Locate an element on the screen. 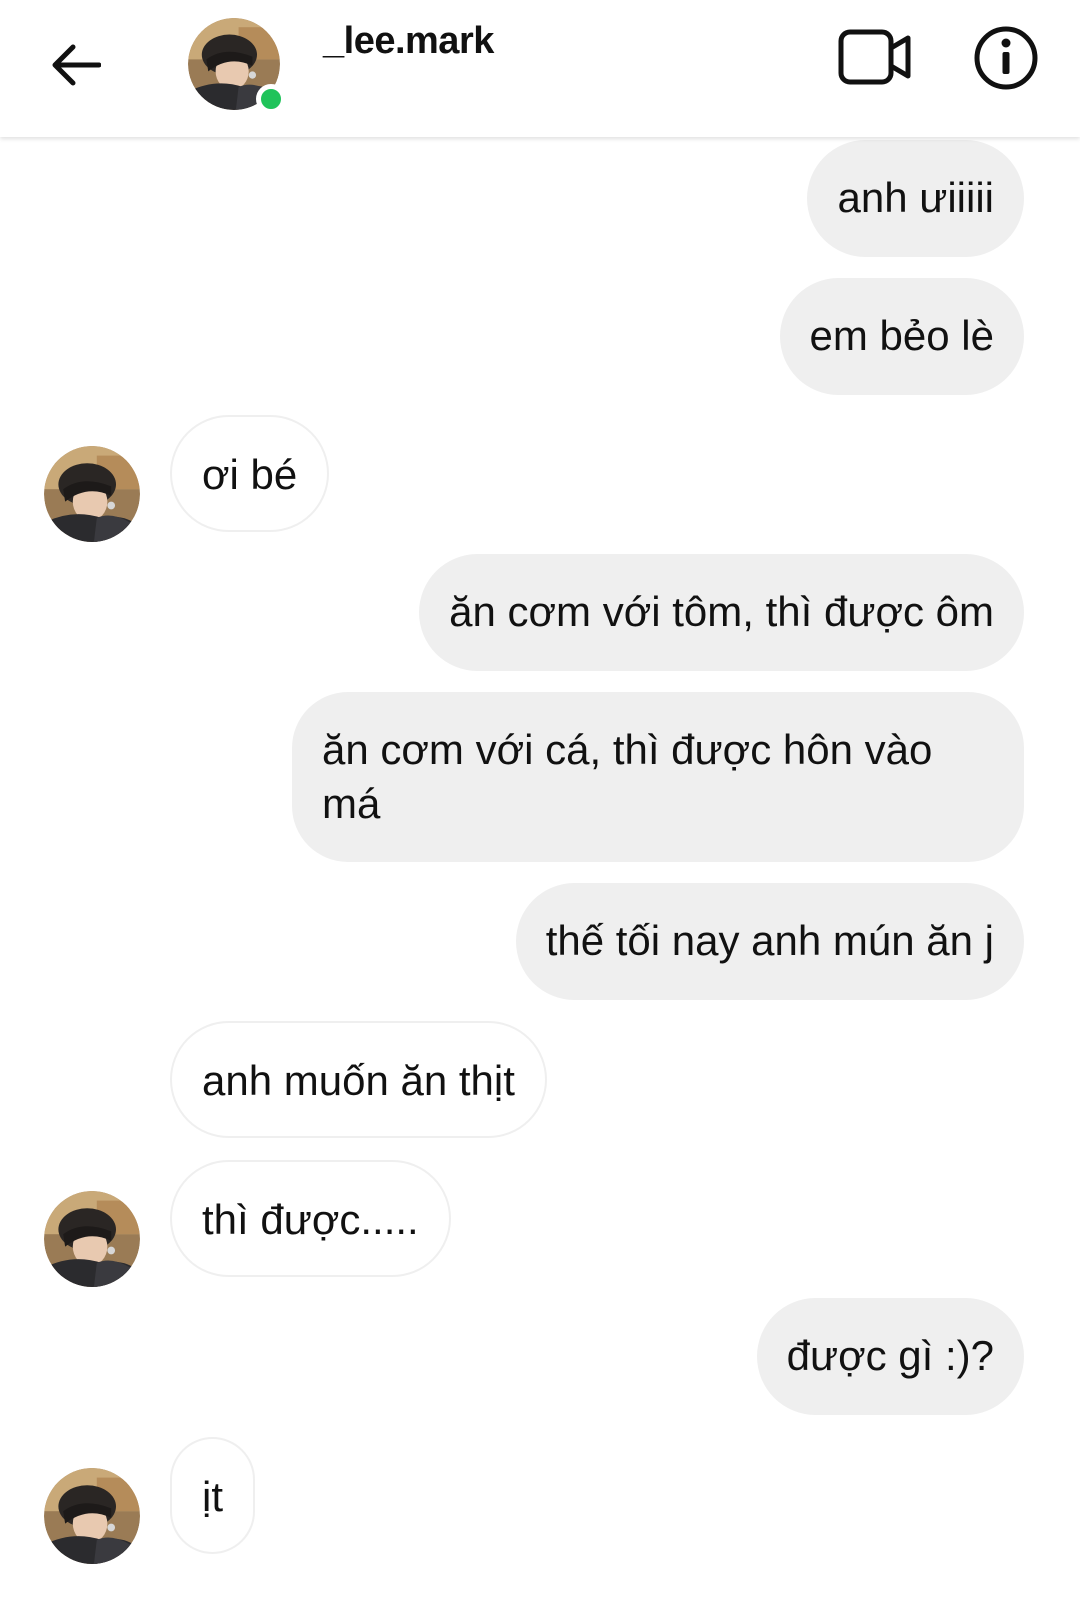 The width and height of the screenshot is (1080, 1609). message-text: anh muốn ăn thịt is located at coordinates (358, 1080).